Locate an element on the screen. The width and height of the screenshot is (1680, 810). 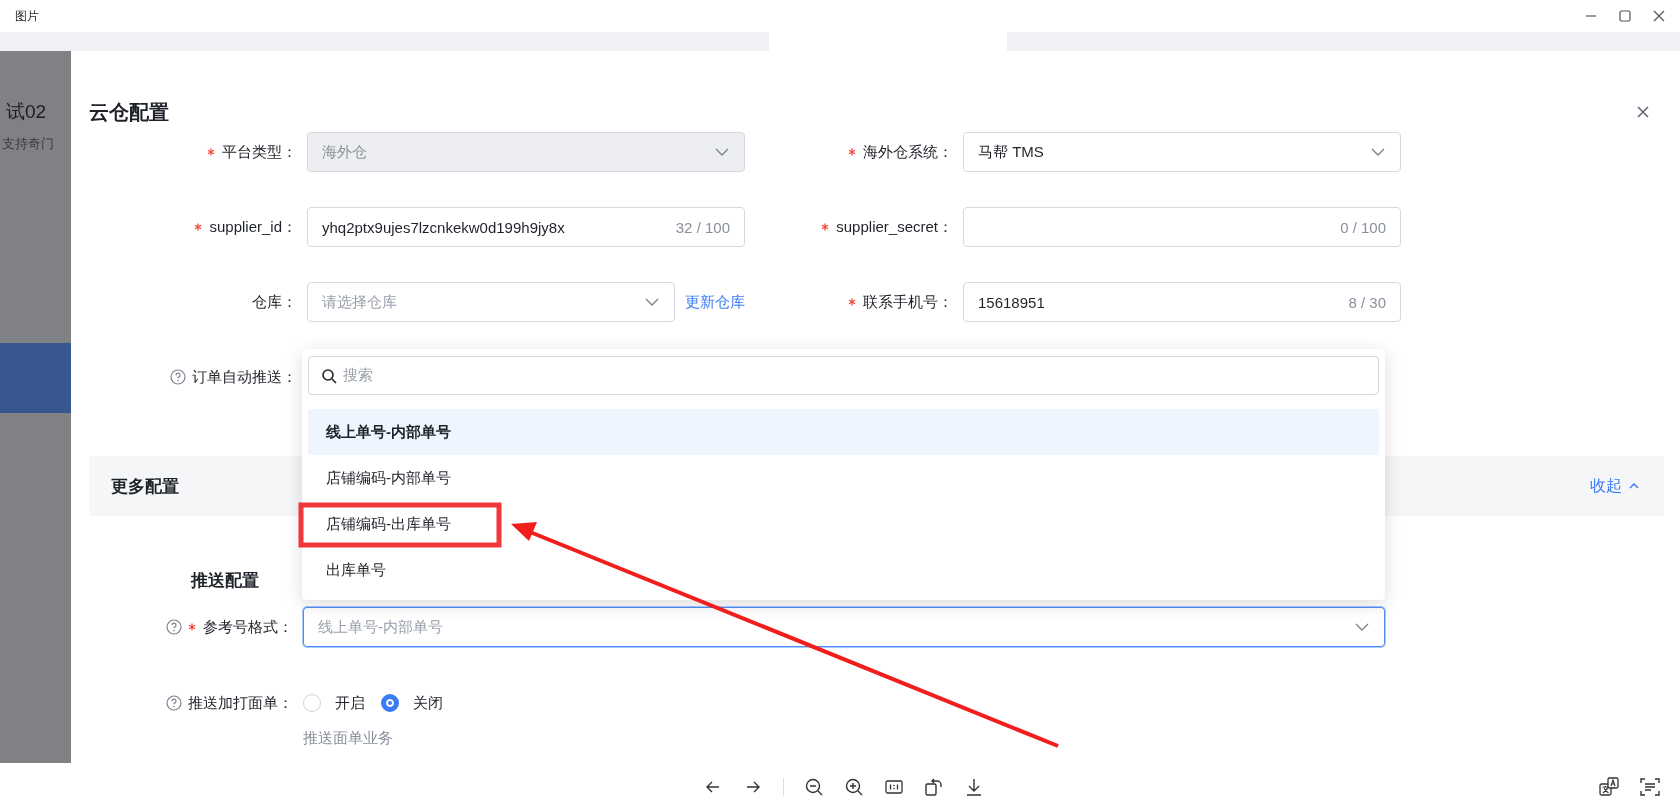
window-title: 图片 is located at coordinates (27, 16).